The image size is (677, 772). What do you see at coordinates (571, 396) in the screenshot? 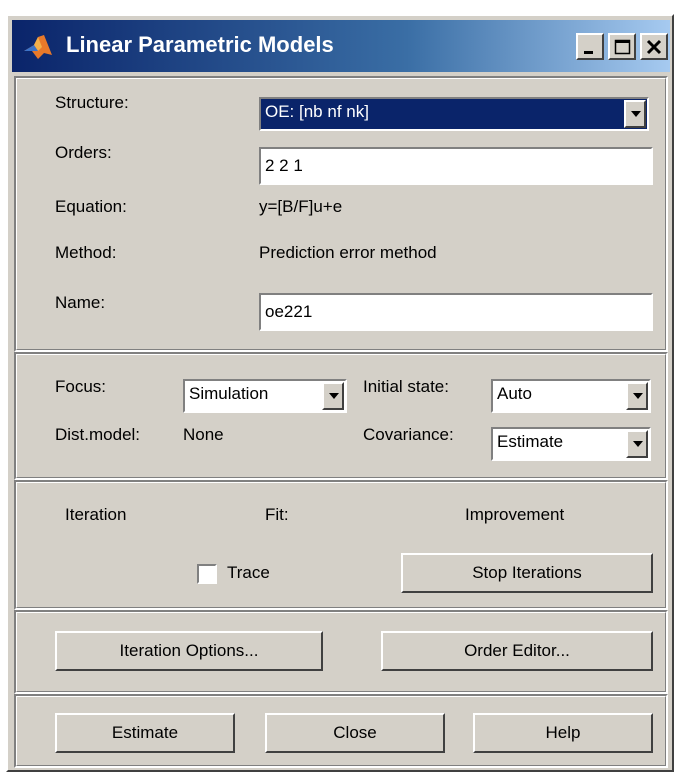
I see `initial-state-select: Auto` at bounding box center [571, 396].